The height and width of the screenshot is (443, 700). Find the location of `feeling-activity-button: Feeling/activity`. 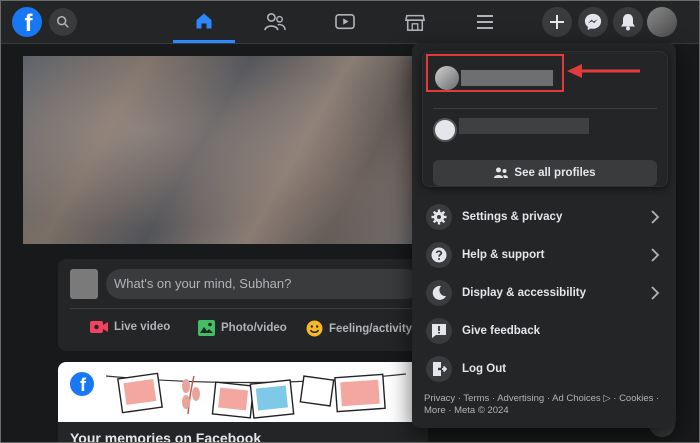

feeling-activity-button: Feeling/activity is located at coordinates (359, 328).